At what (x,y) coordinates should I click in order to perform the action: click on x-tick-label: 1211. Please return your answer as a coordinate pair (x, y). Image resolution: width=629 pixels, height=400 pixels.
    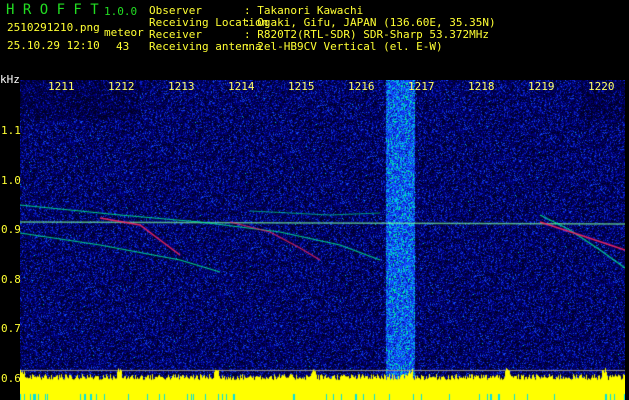
    Looking at the image, I should click on (61, 86).